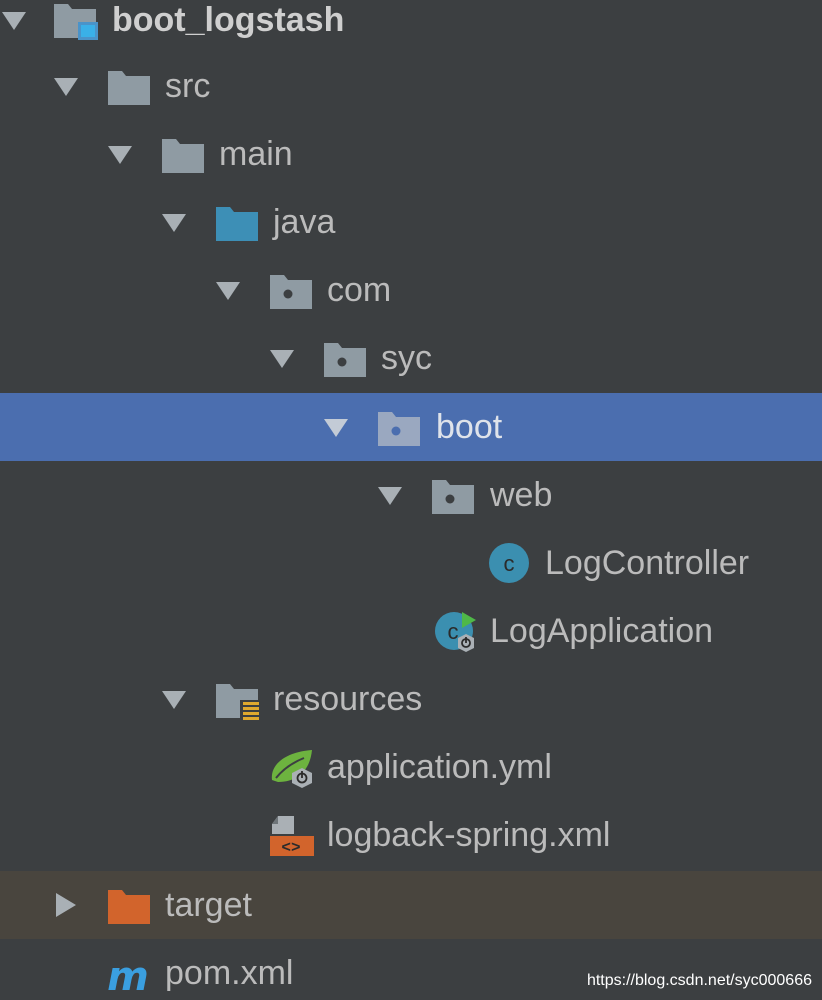 This screenshot has height=1000, width=822. I want to click on tree-row-resources: resources, so click(411, 699).